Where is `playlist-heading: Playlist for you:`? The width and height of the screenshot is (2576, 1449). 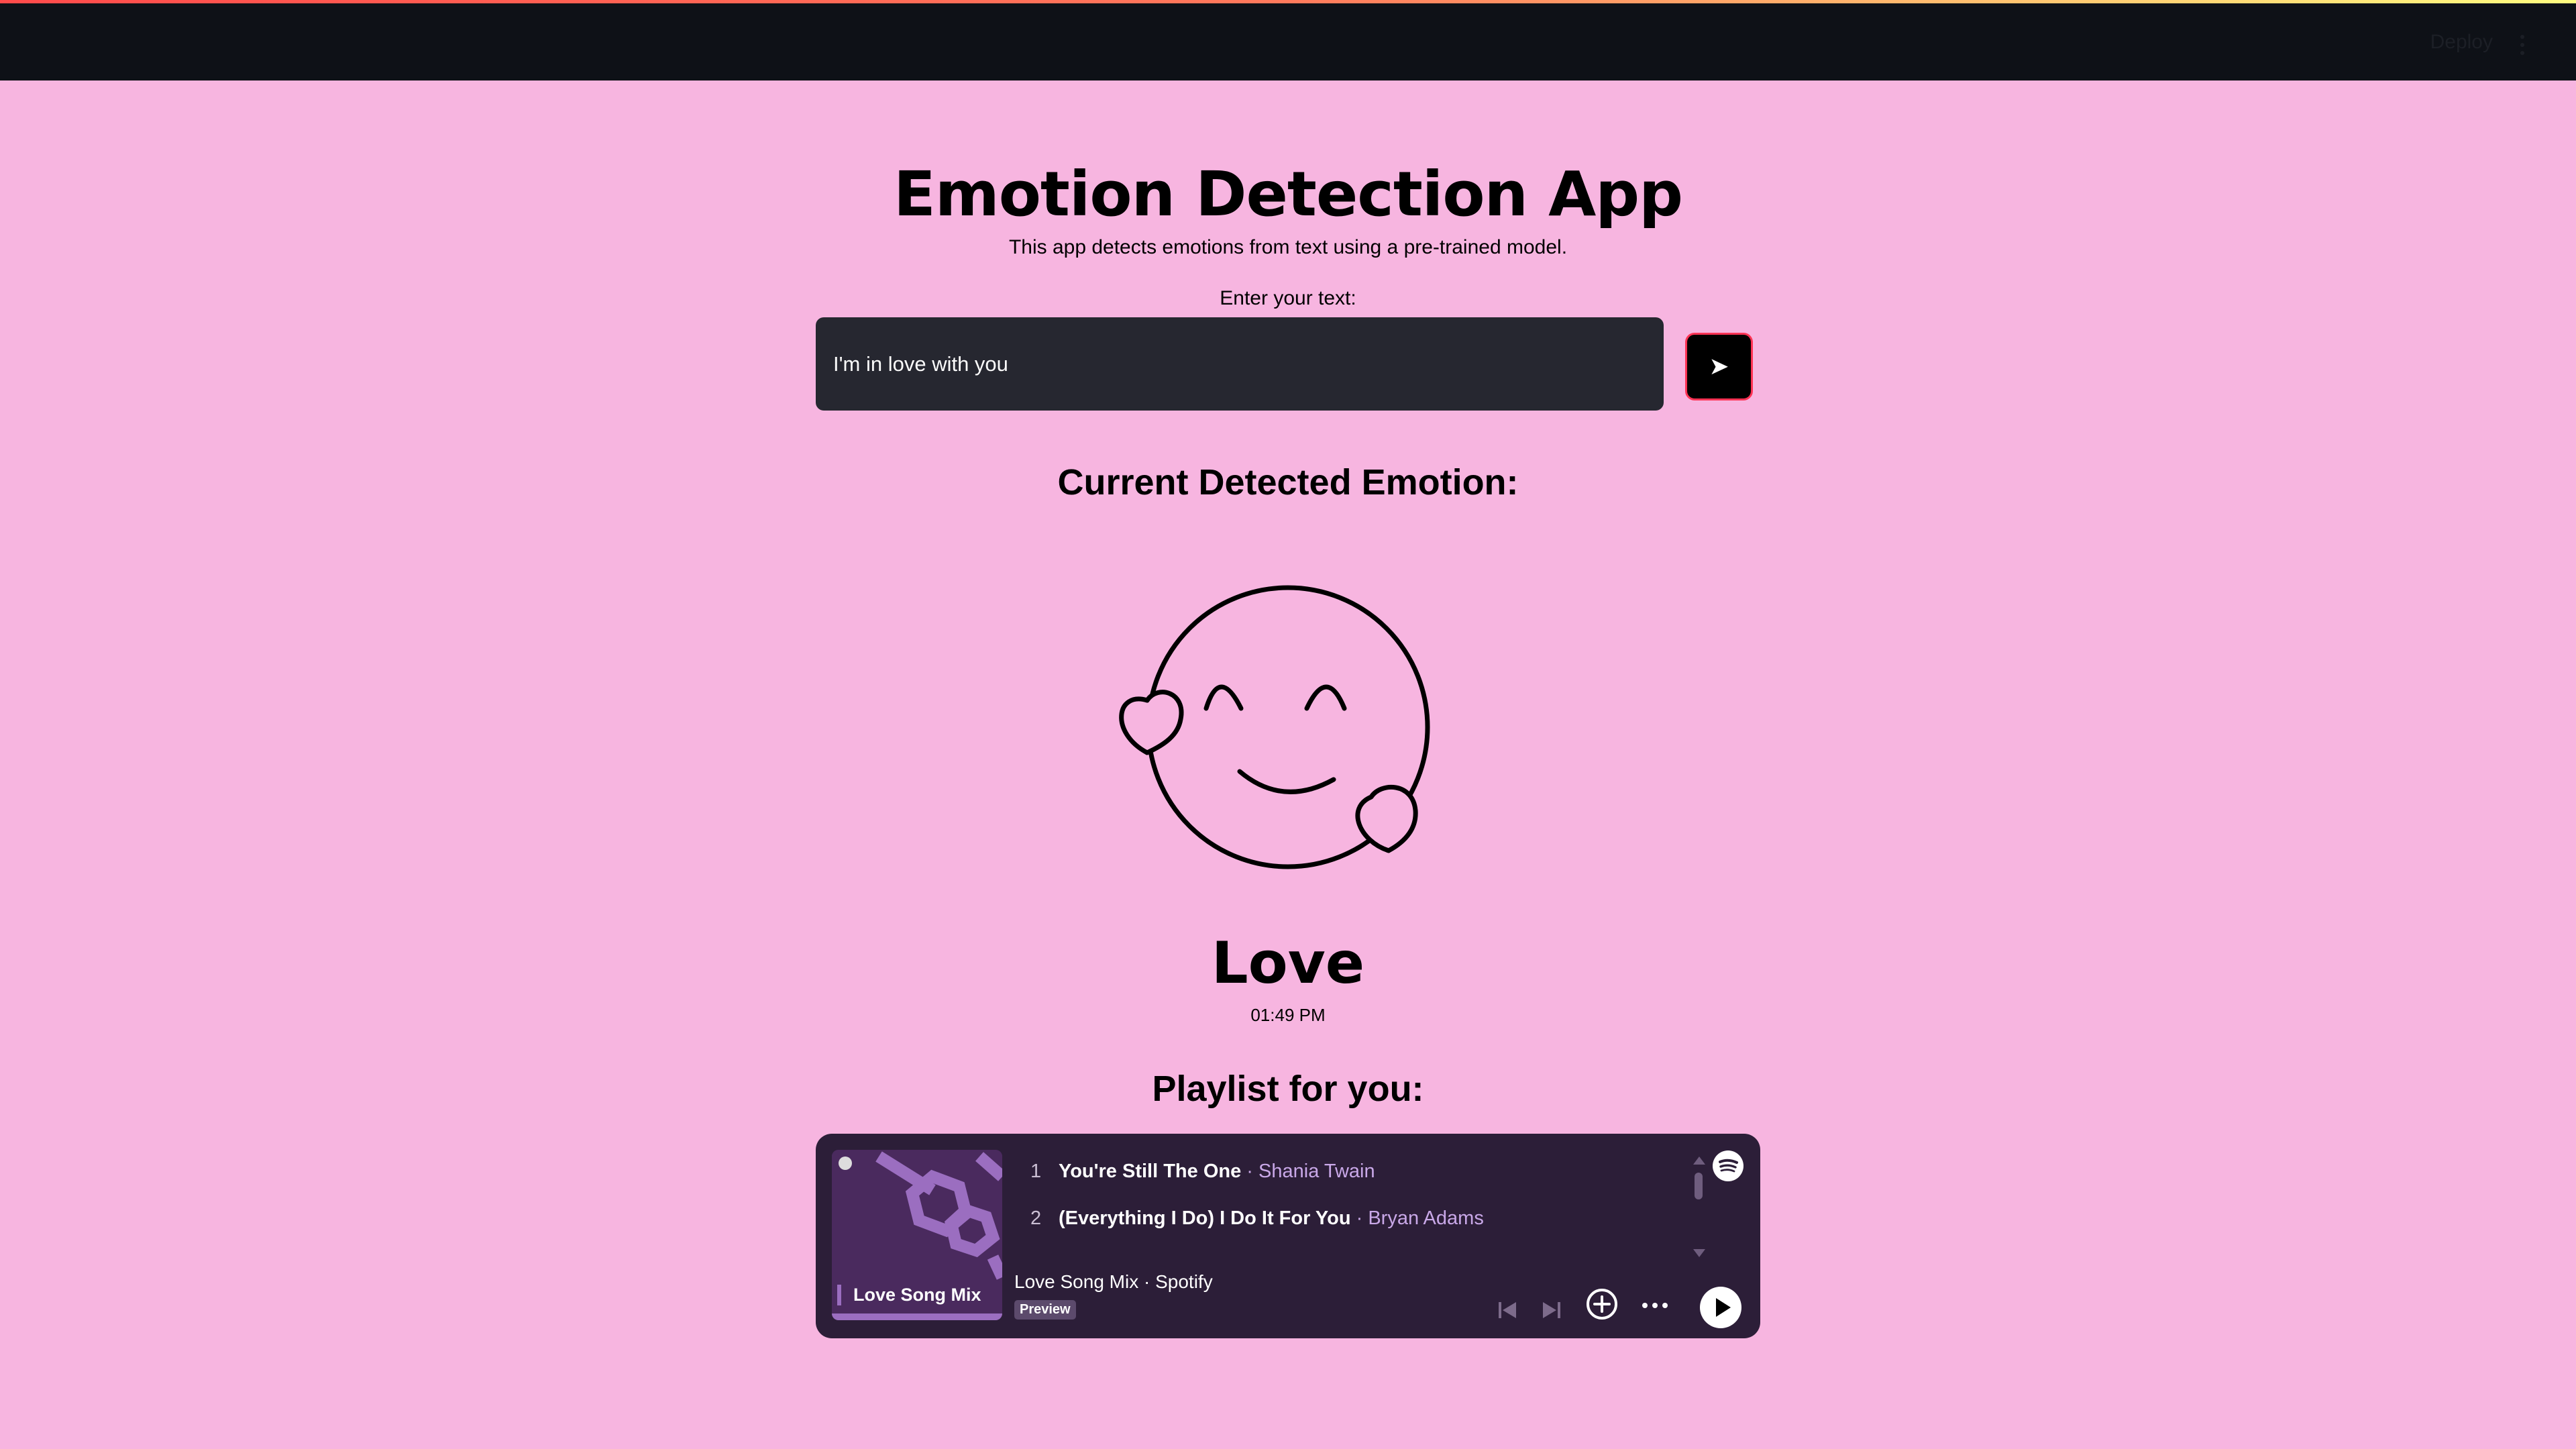 playlist-heading: Playlist for you: is located at coordinates (1288, 1089).